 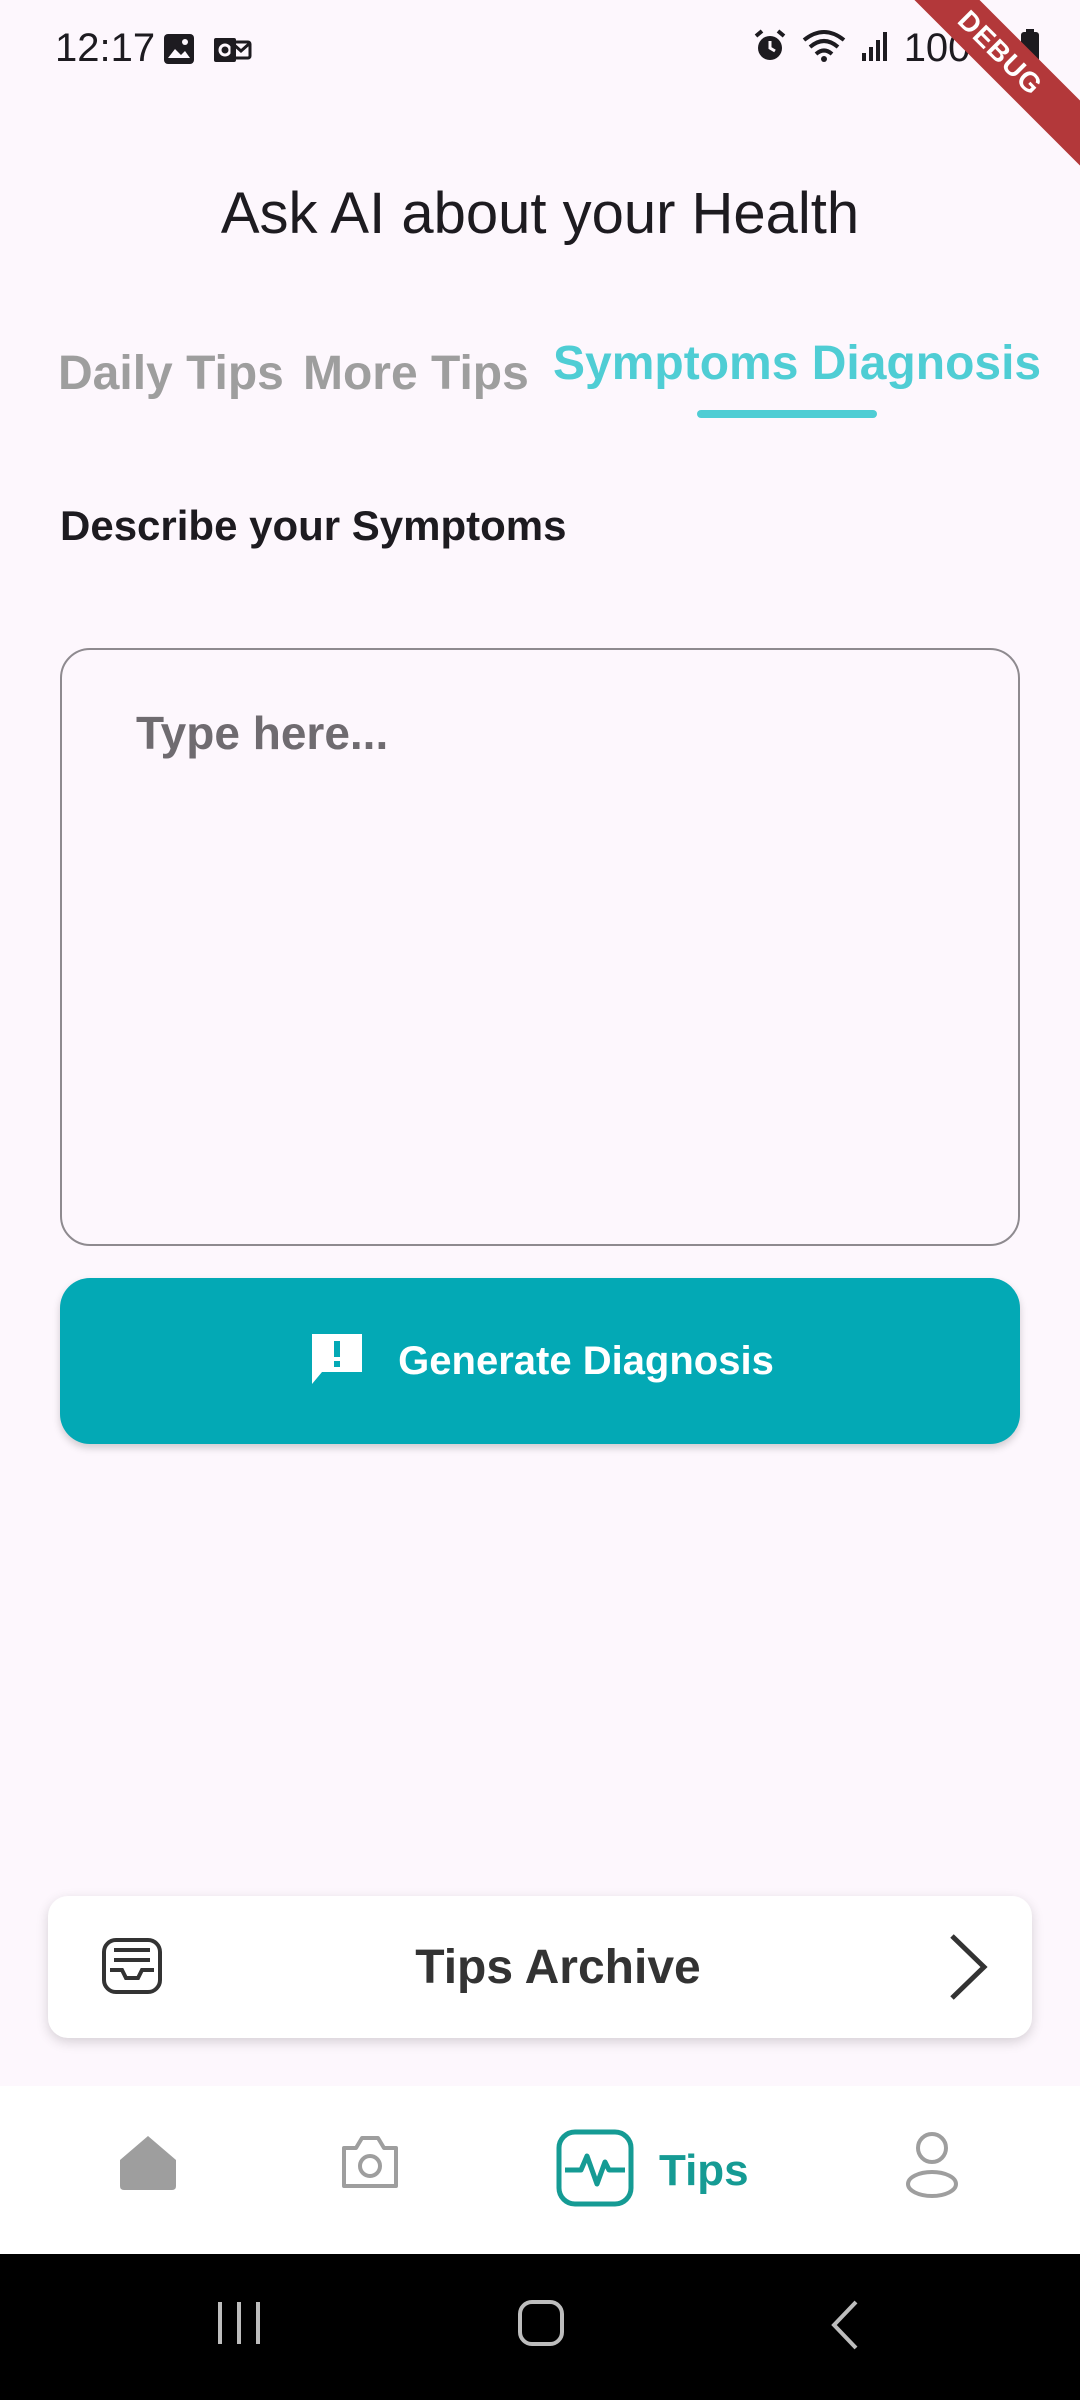 I want to click on tips-archive-label: Tips Archive, so click(x=558, y=1967).